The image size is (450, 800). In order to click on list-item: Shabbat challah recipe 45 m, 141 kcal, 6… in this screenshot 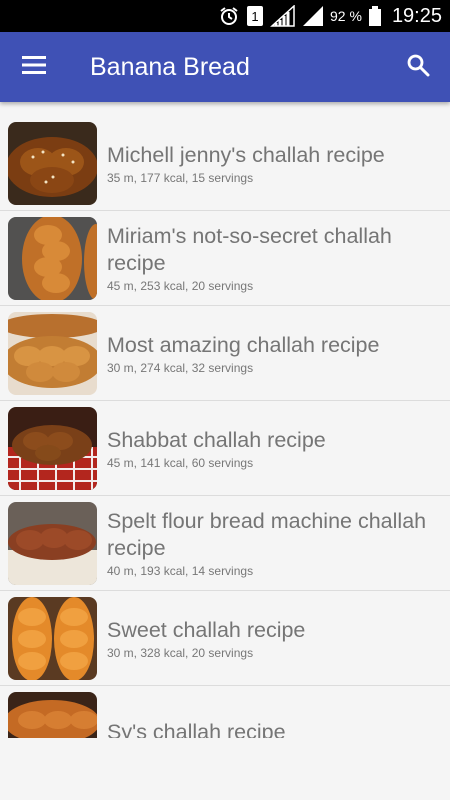, I will do `click(225, 448)`.